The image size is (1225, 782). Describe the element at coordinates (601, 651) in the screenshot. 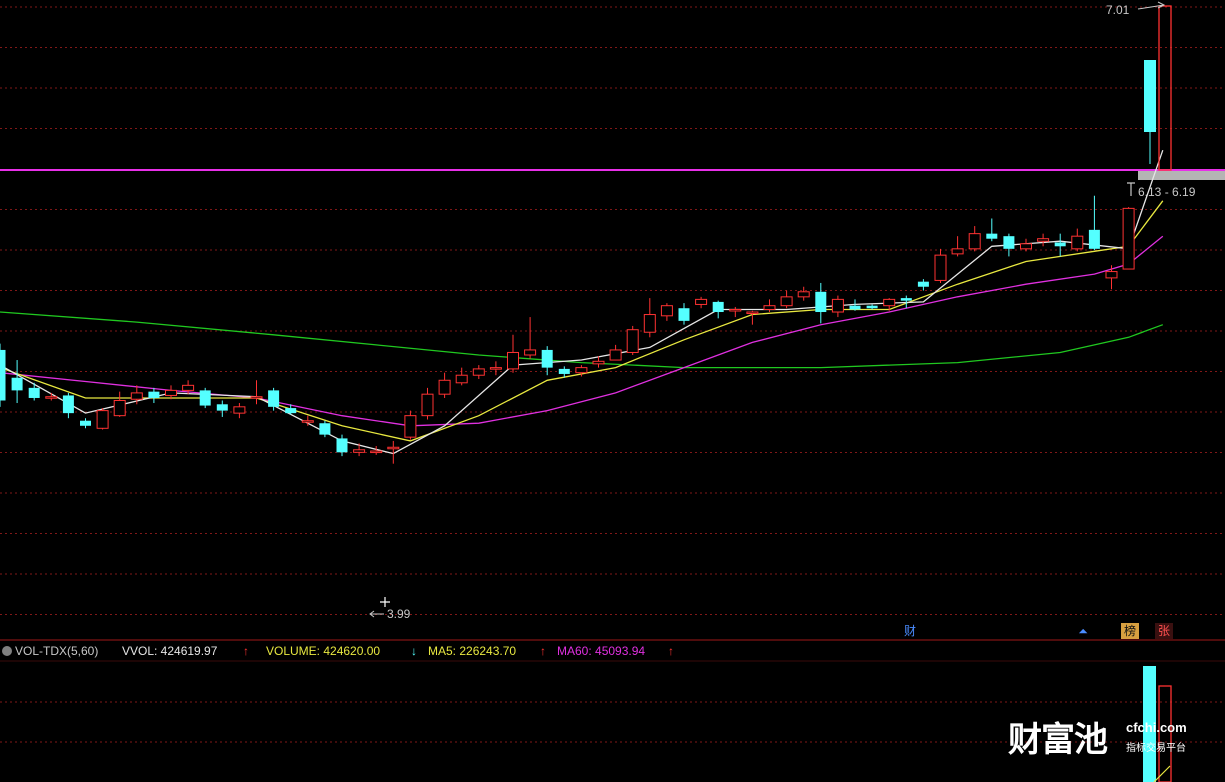

I see `ma60-value: MA60: 45093.94` at that location.